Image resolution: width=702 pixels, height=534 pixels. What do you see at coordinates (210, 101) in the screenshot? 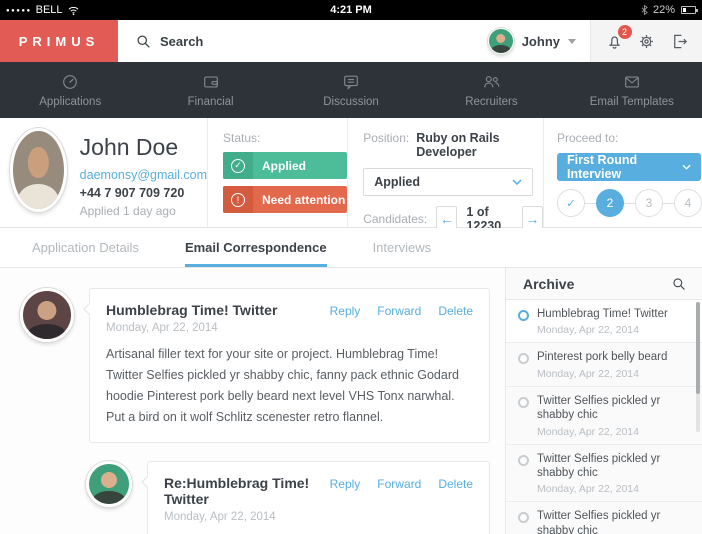
I see `nav-label: Financial` at bounding box center [210, 101].